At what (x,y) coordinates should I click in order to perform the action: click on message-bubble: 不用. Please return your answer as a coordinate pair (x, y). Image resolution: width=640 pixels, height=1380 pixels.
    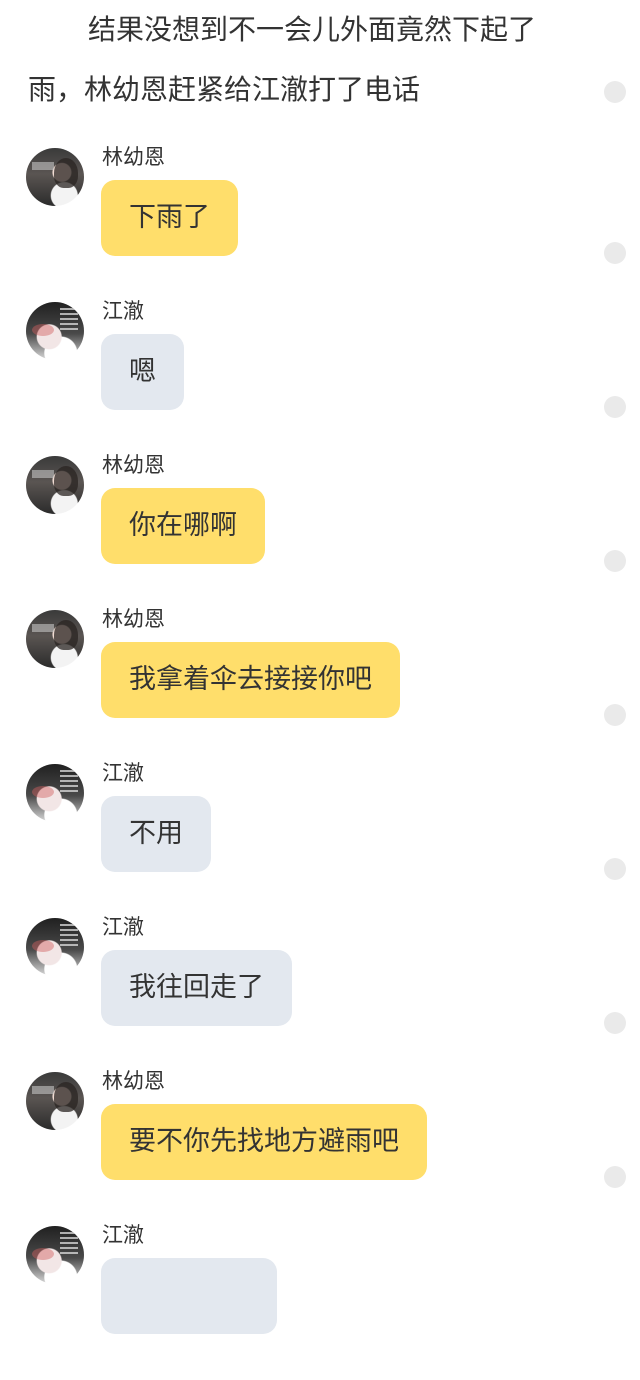
    Looking at the image, I should click on (156, 834).